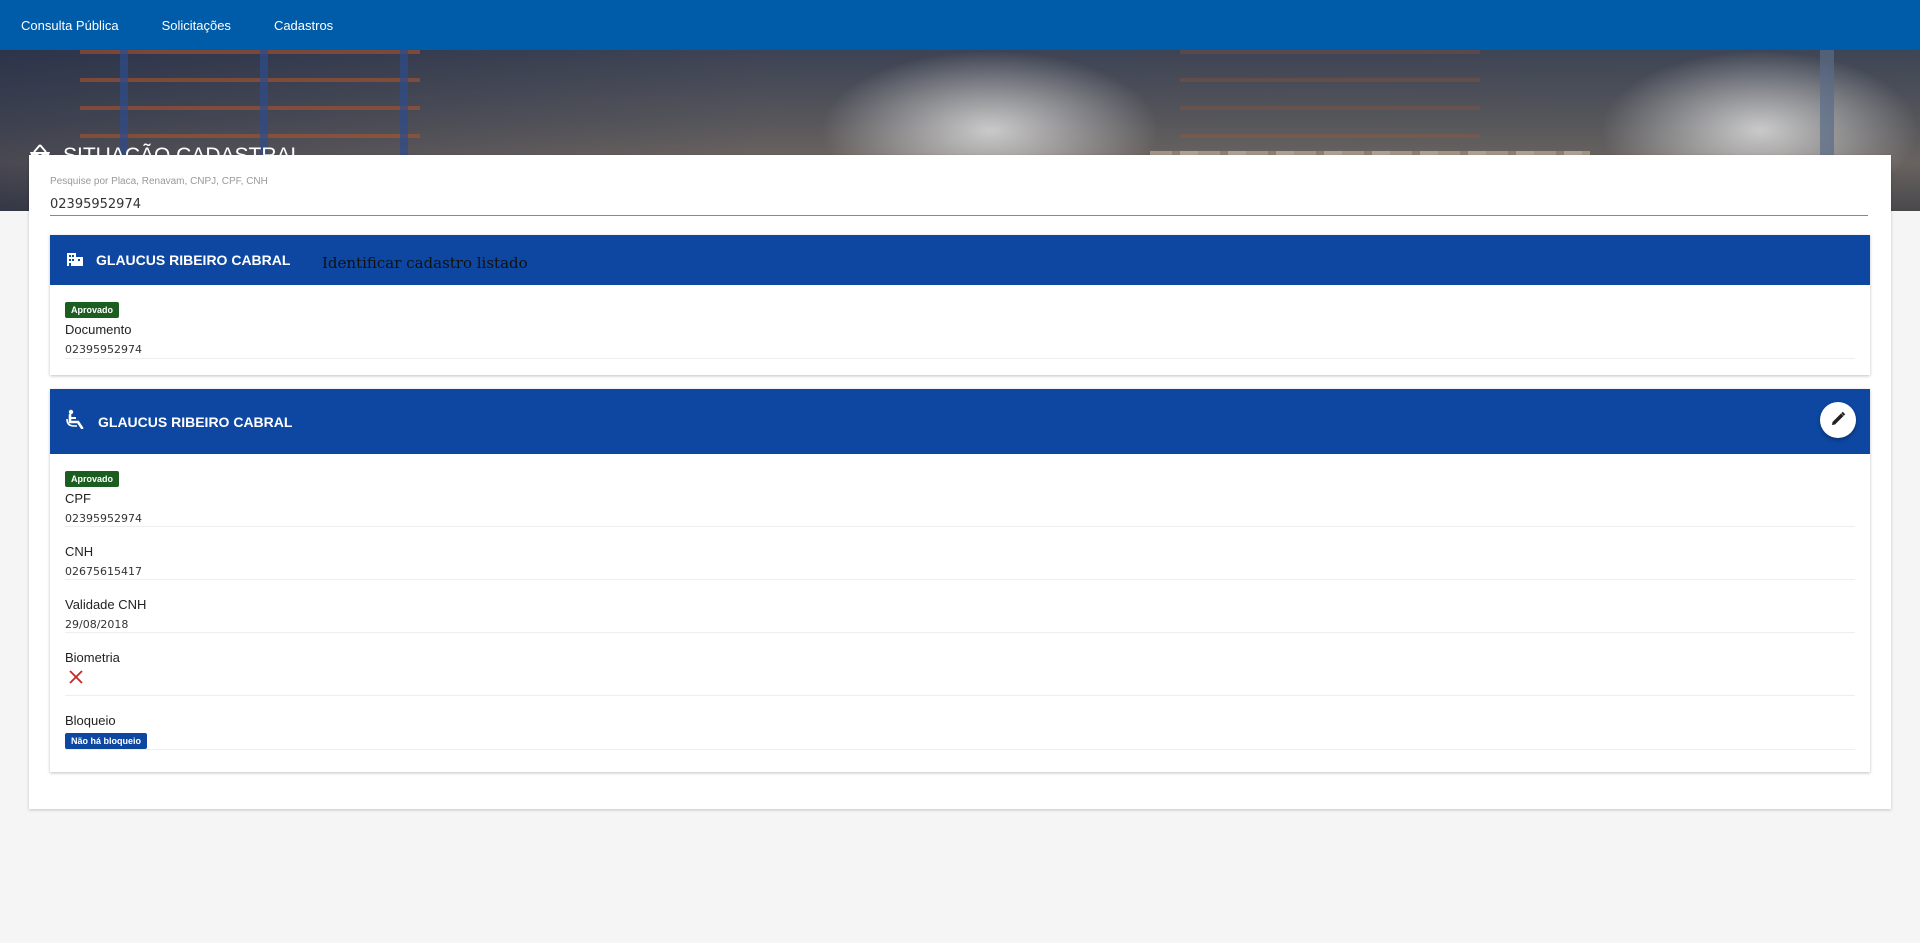  What do you see at coordinates (960, 679) in the screenshot?
I see `close-icon` at bounding box center [960, 679].